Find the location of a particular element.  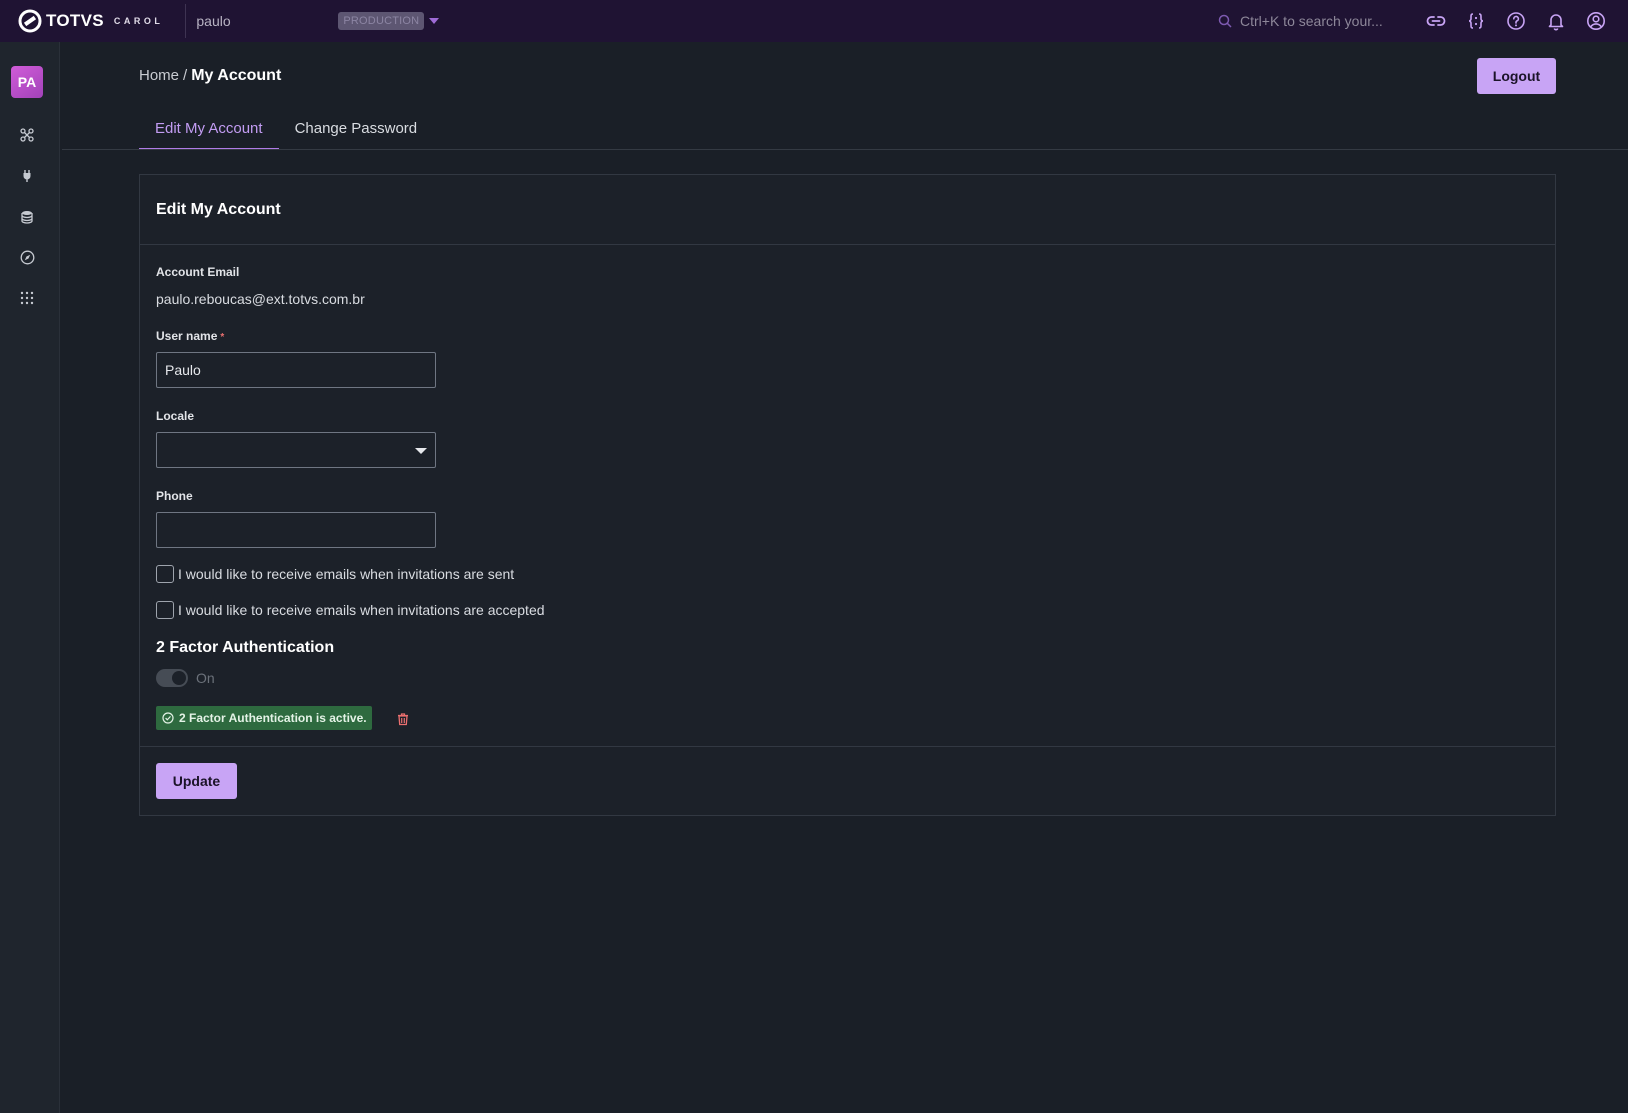

breadcrumb: Home / My Account is located at coordinates (210, 76).